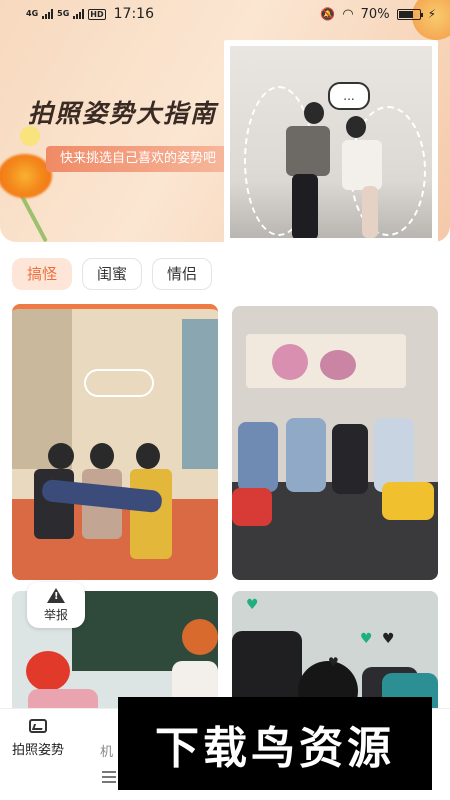  I want to click on hero-title: 拍照姿势大指南, so click(123, 113).